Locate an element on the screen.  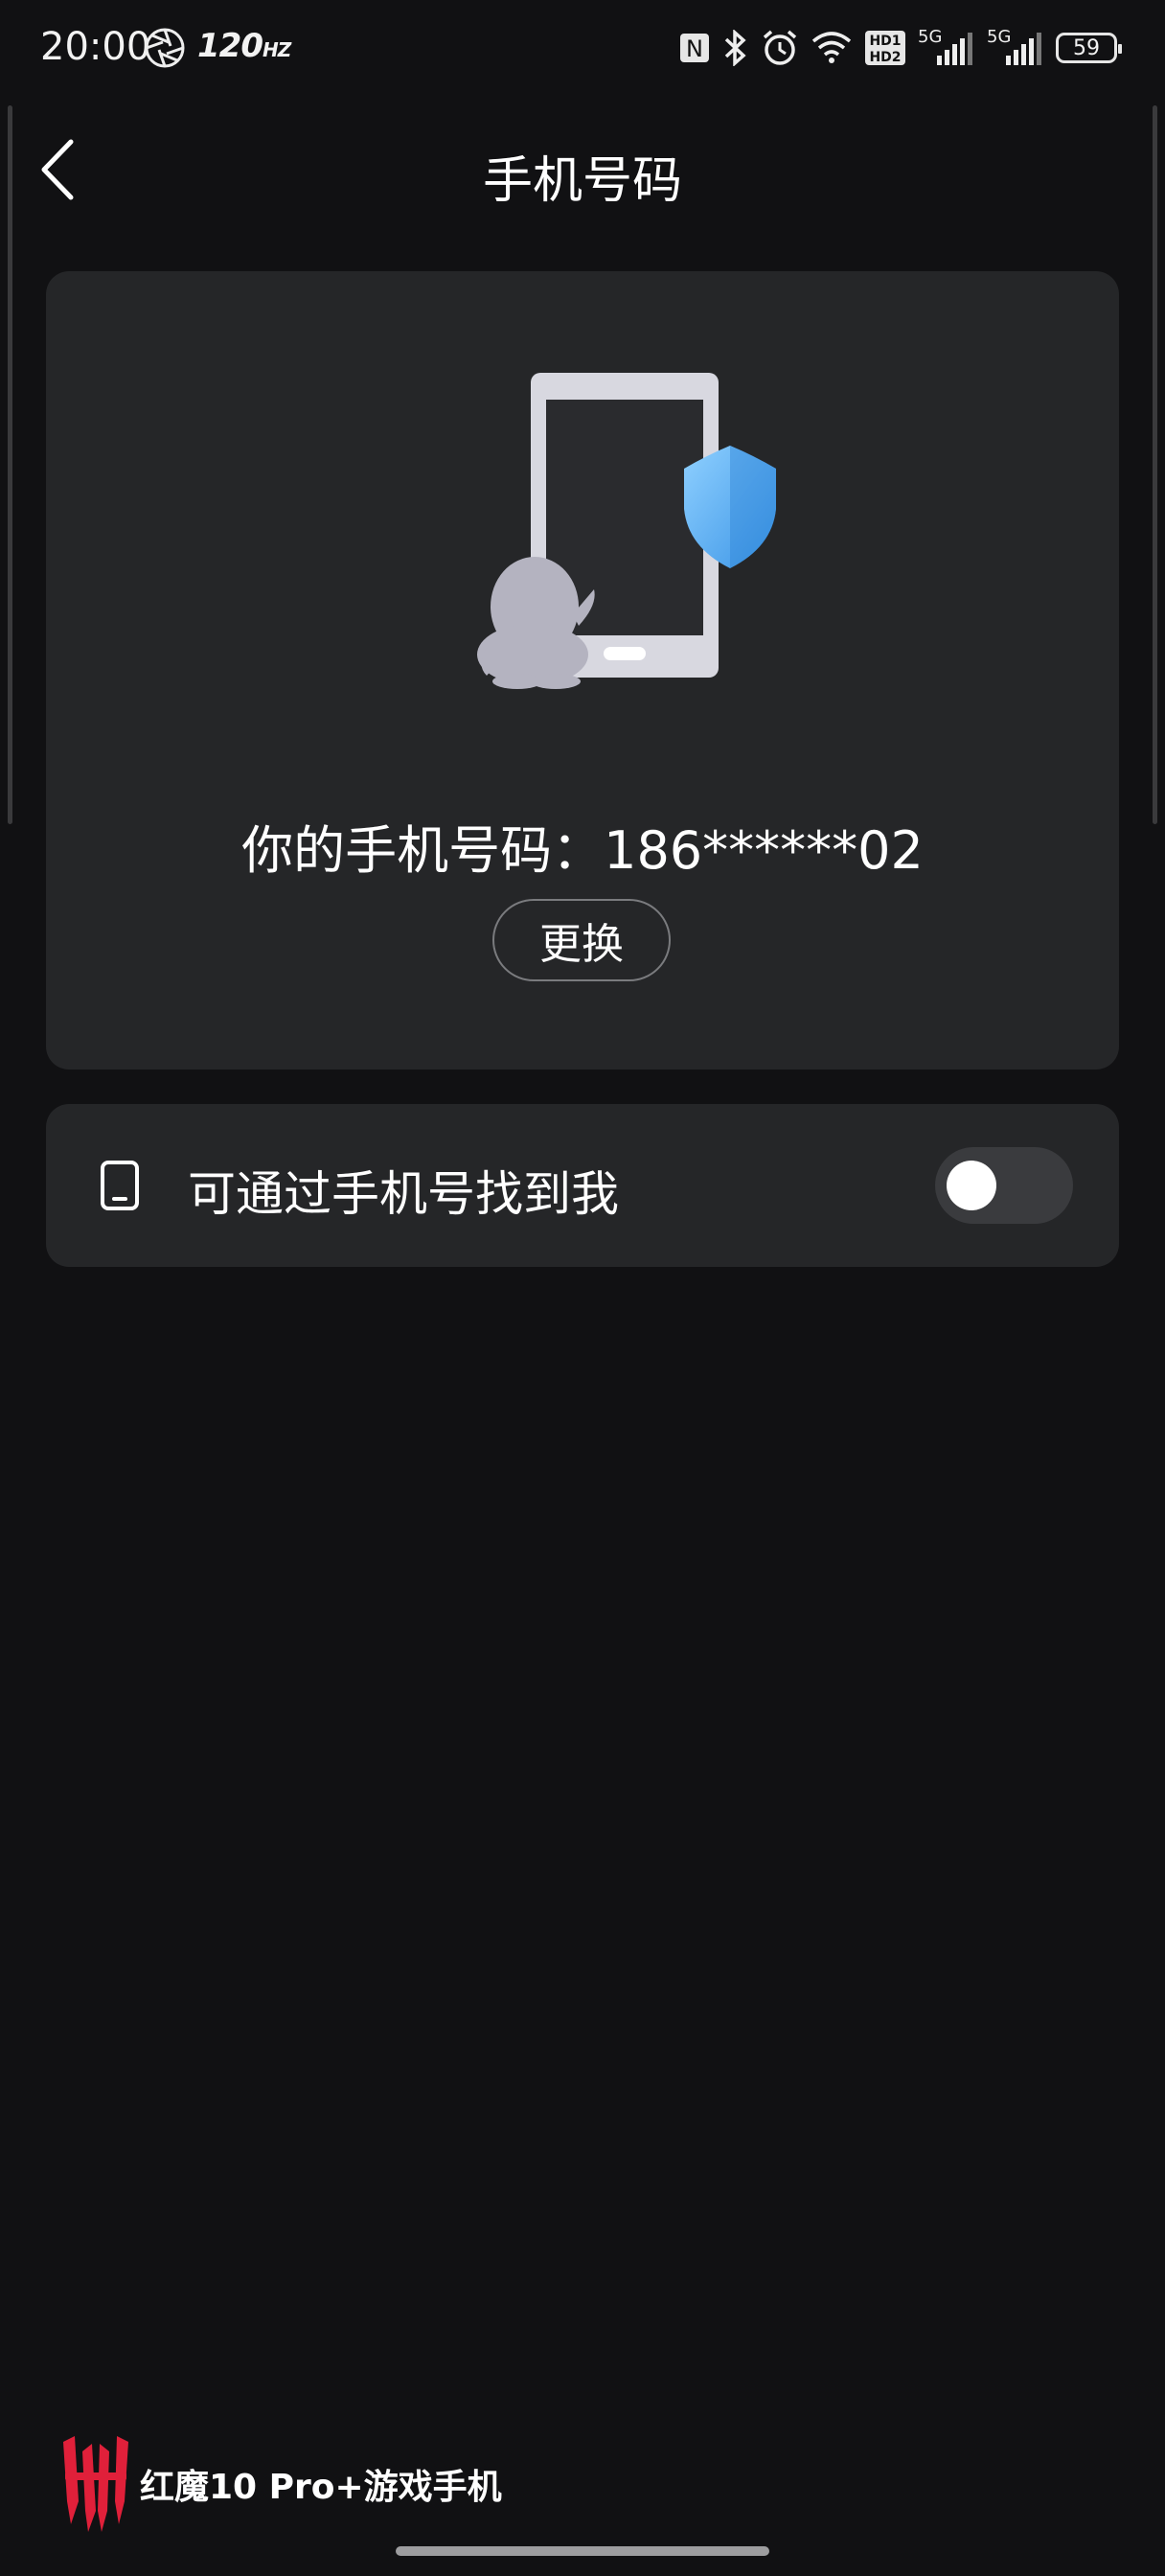
svg-text: N is located at coordinates (694, 48).